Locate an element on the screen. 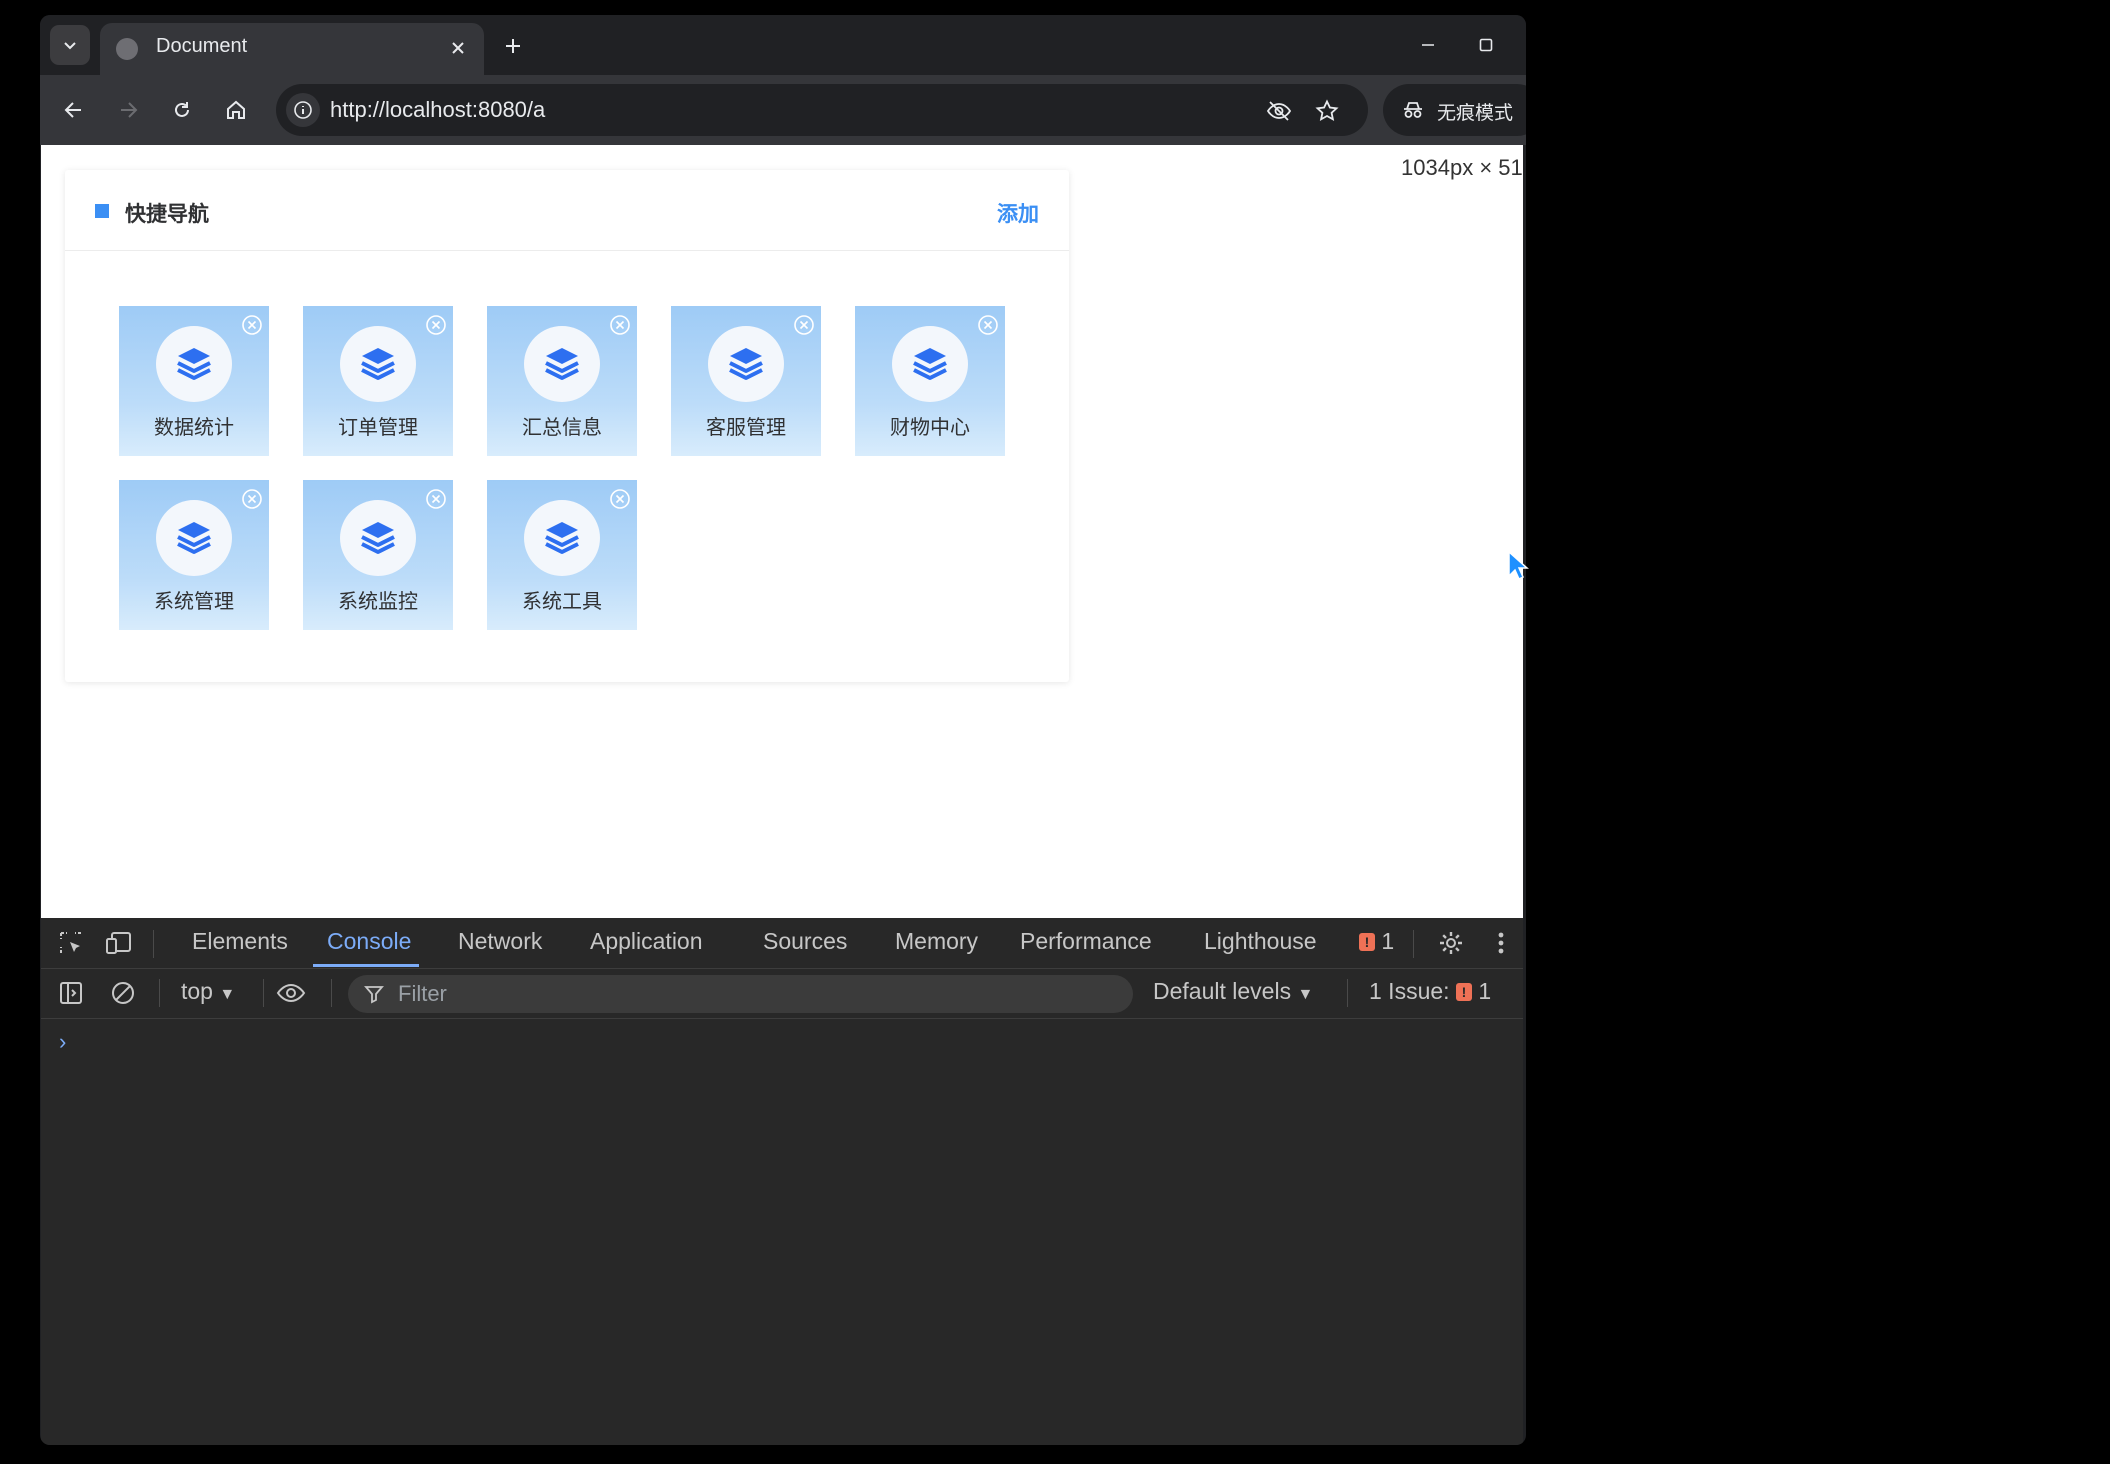 The image size is (2110, 1464). quick-nav-item: 数据统计 is located at coordinates (194, 381).